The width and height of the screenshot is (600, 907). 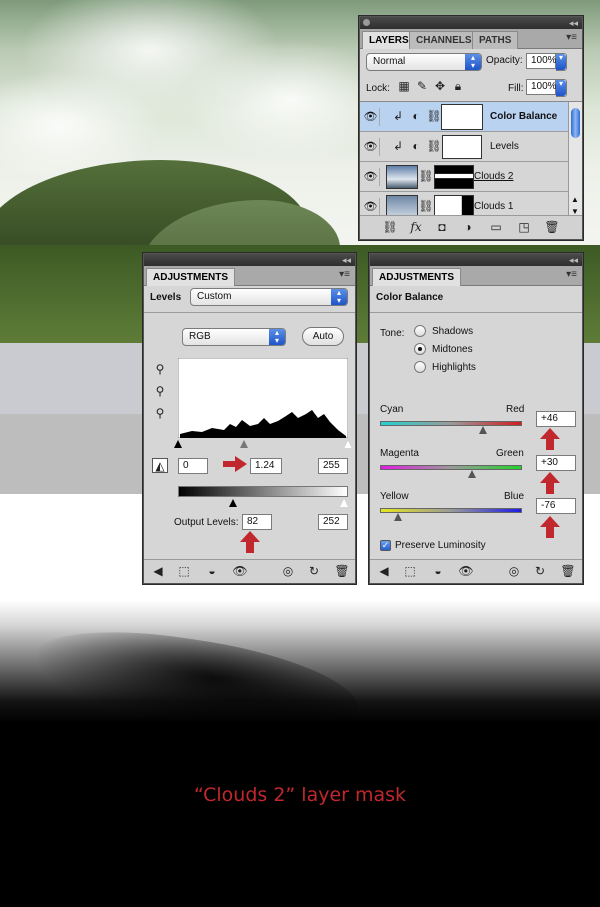 What do you see at coordinates (344, 503) in the screenshot?
I see `output-white-slider` at bounding box center [344, 503].